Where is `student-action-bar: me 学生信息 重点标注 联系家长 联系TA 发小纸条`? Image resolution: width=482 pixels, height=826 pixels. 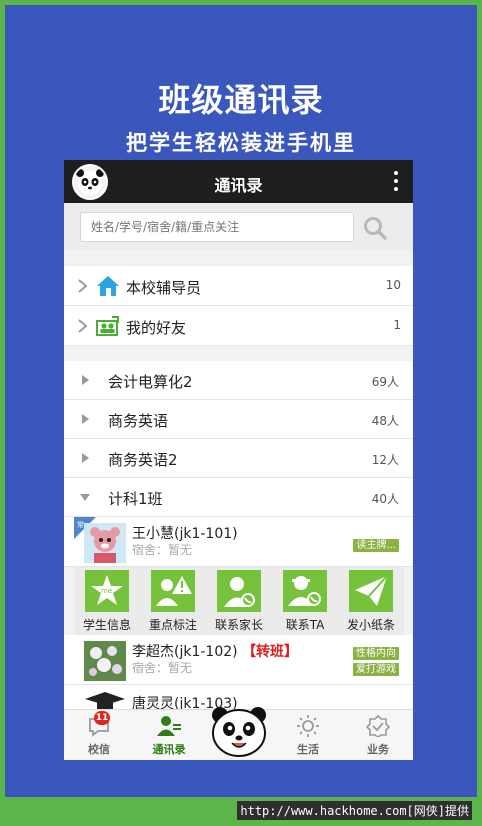 student-action-bar: me 学生信息 重点标注 联系家长 联系TA 发小纸条 is located at coordinates (239, 601).